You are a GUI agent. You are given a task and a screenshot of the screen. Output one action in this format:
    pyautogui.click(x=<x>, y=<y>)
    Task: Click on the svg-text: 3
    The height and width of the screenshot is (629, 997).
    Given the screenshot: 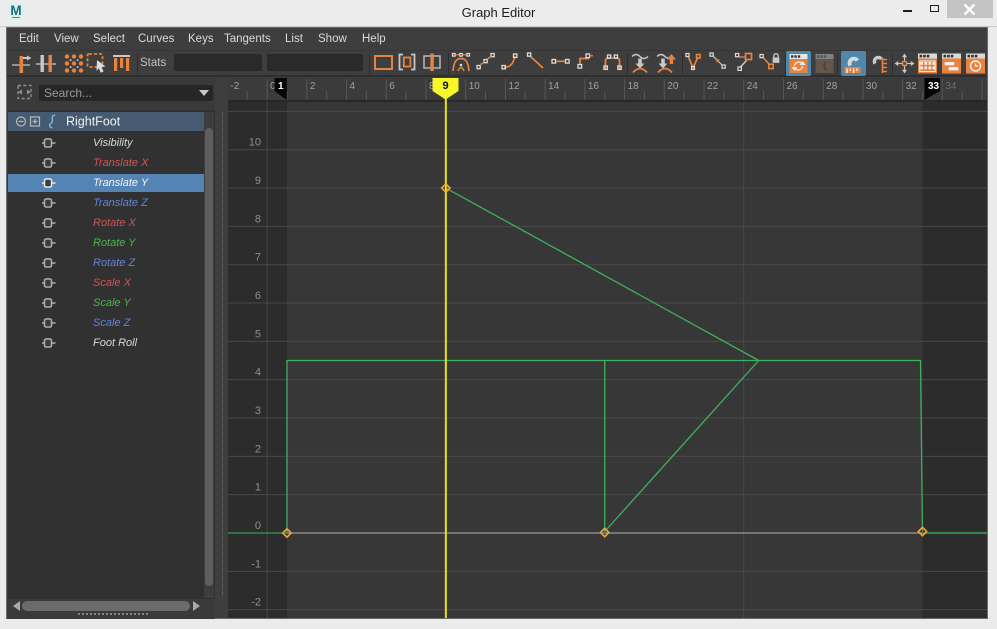 What is the action you would take?
    pyautogui.click(x=258, y=411)
    